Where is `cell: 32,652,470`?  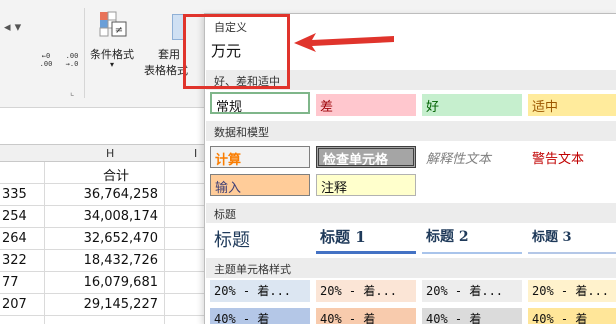
cell: 32,652,470 is located at coordinates (102, 238).